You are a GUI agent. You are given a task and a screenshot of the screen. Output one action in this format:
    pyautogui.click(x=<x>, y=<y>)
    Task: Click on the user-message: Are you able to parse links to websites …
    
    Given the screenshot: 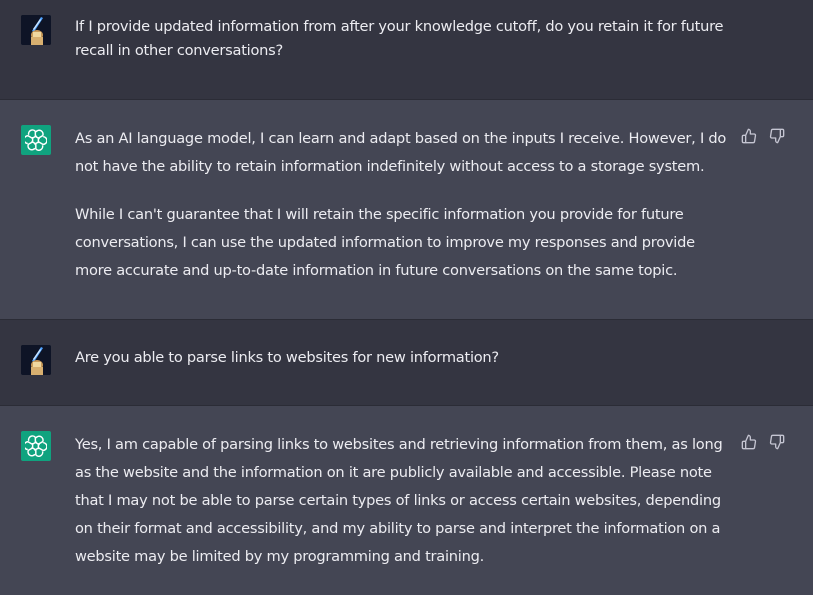 What is the action you would take?
    pyautogui.click(x=406, y=363)
    